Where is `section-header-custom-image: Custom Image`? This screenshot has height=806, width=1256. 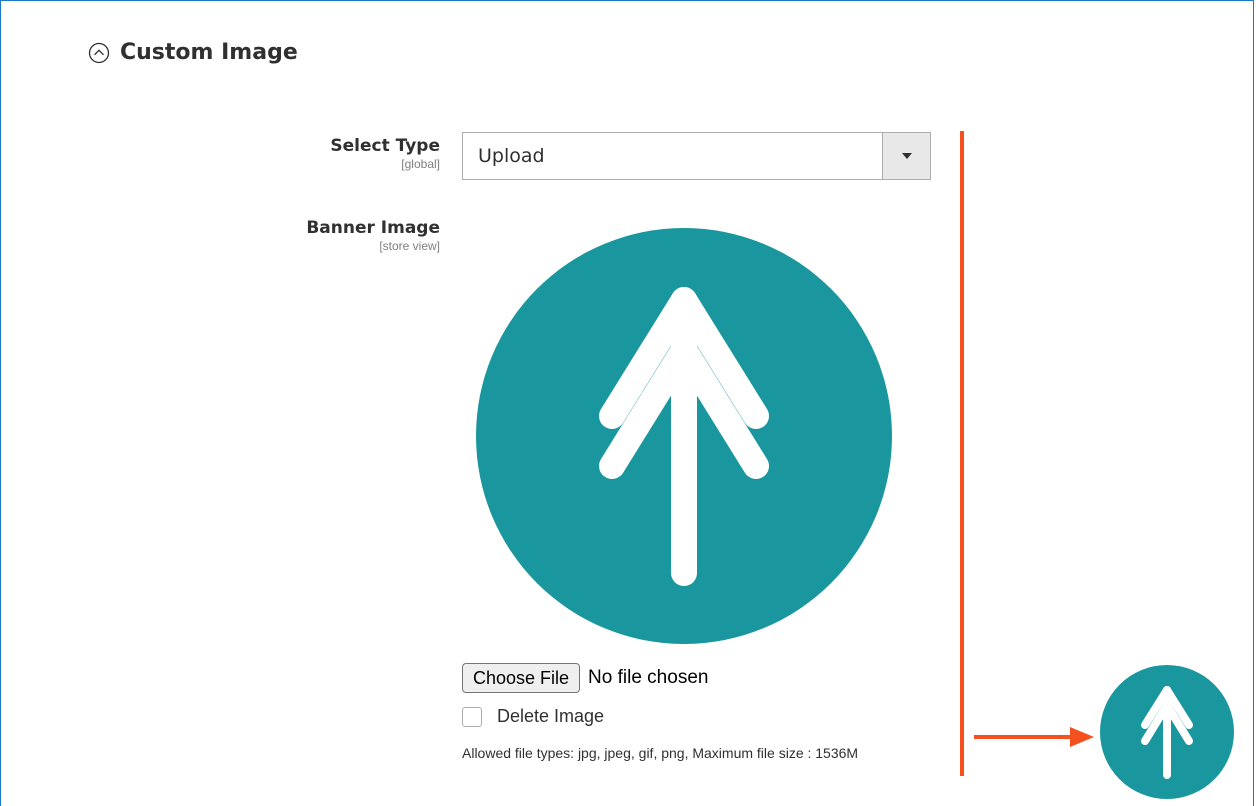 section-header-custom-image: Custom Image is located at coordinates (193, 52).